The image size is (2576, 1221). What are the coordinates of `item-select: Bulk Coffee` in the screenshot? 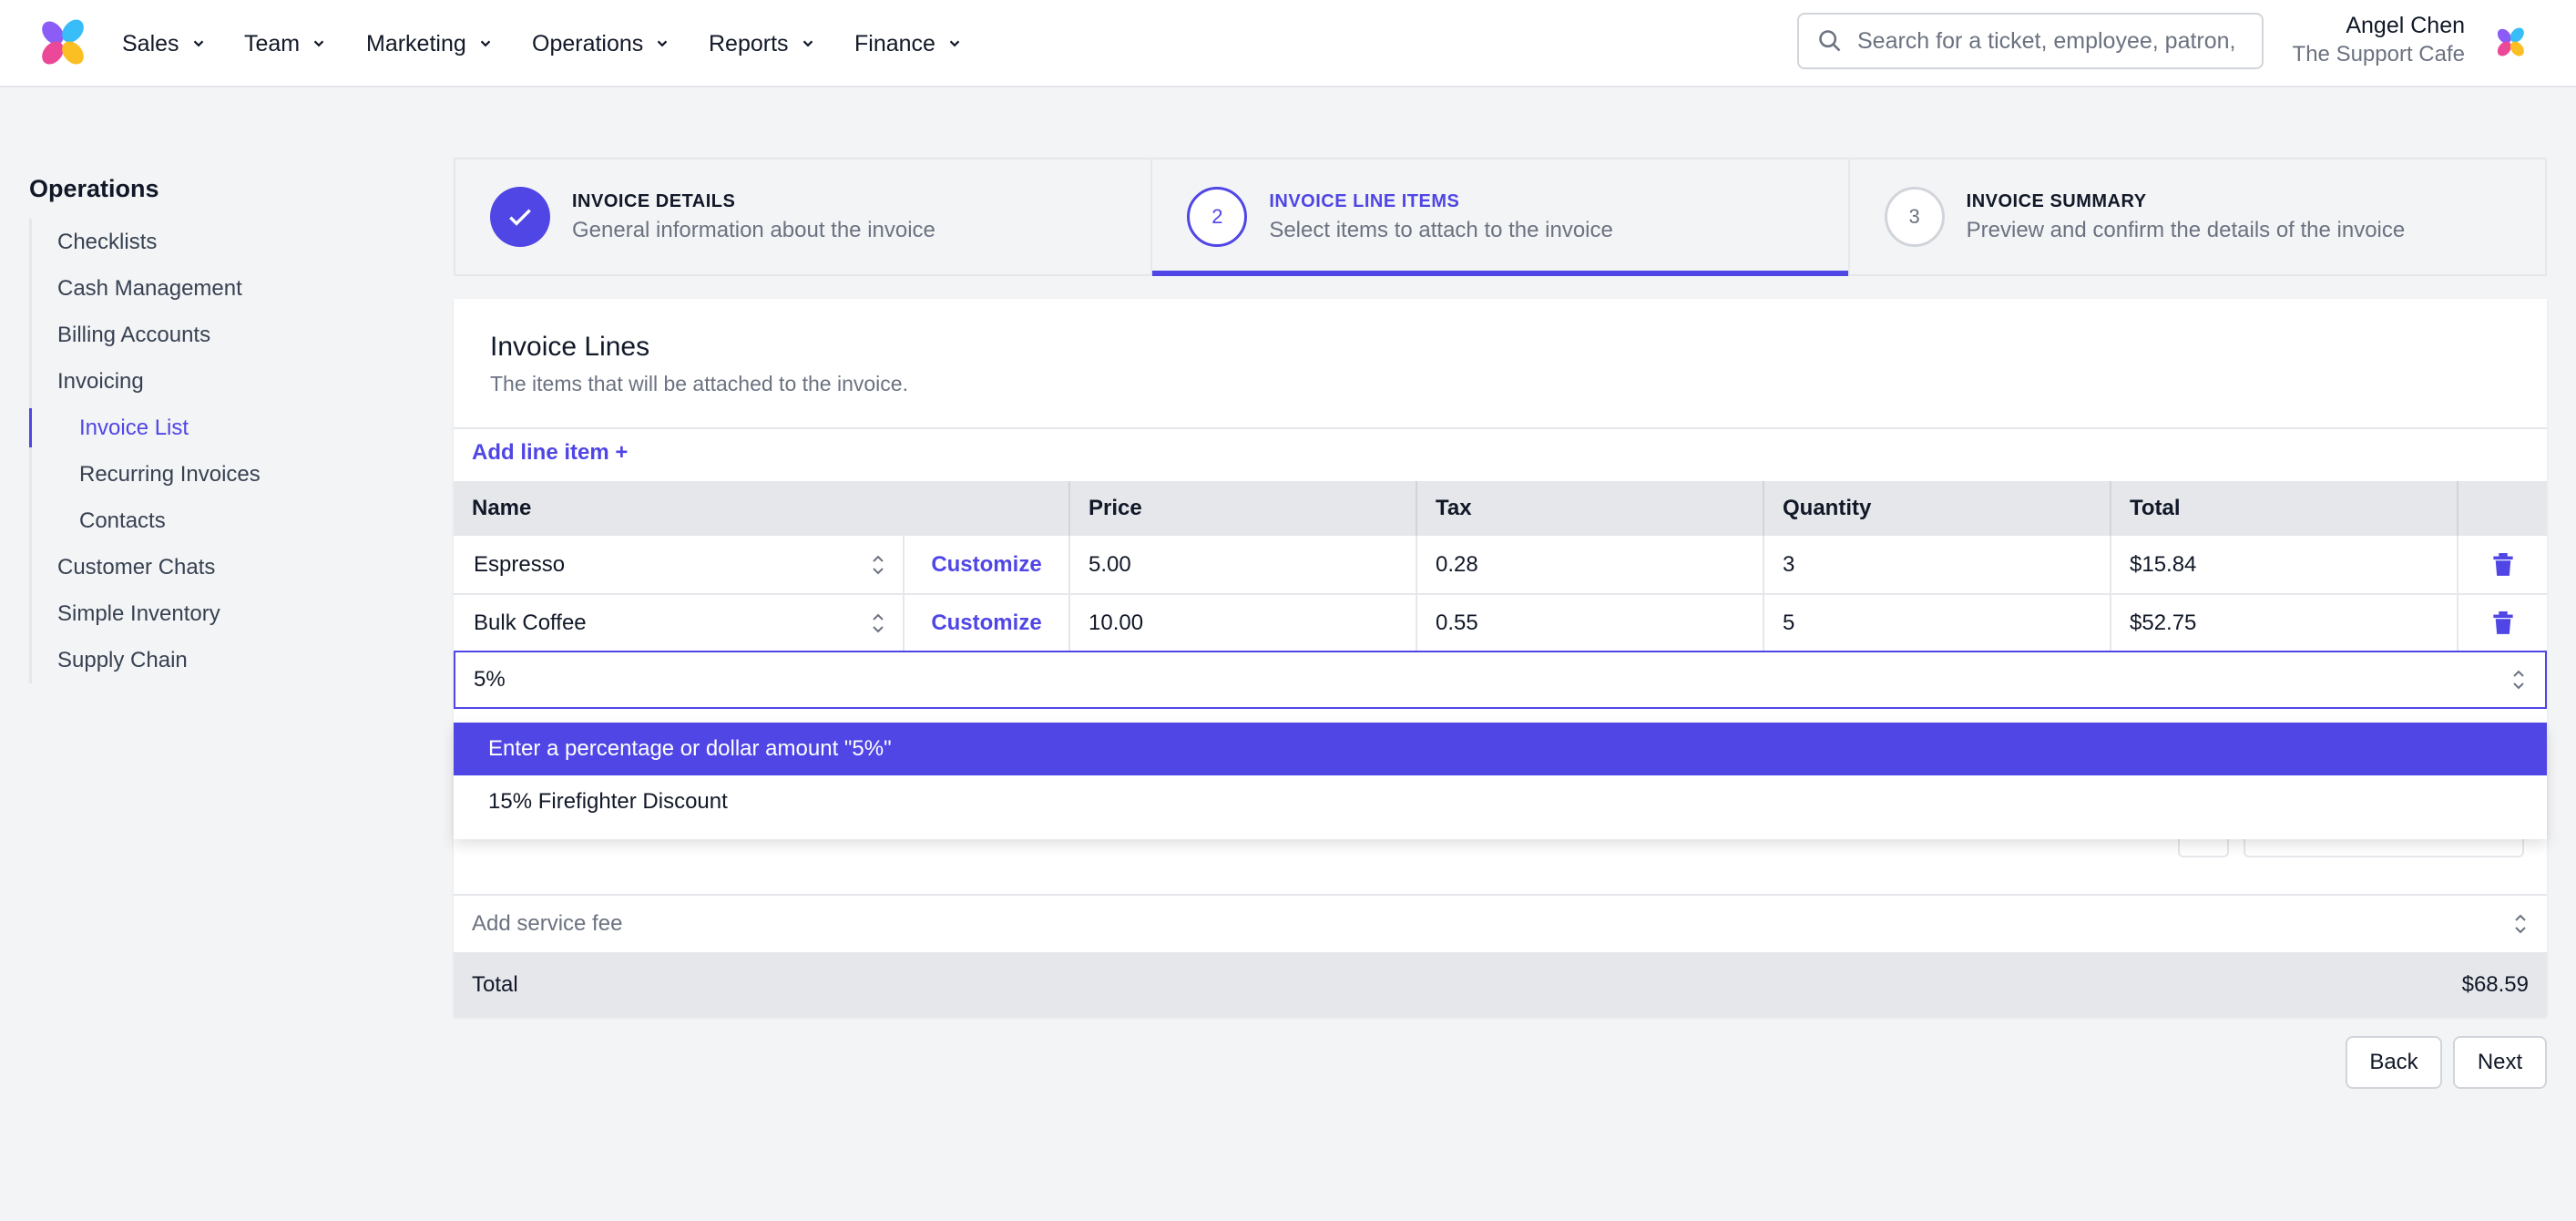 It's located at (679, 623).